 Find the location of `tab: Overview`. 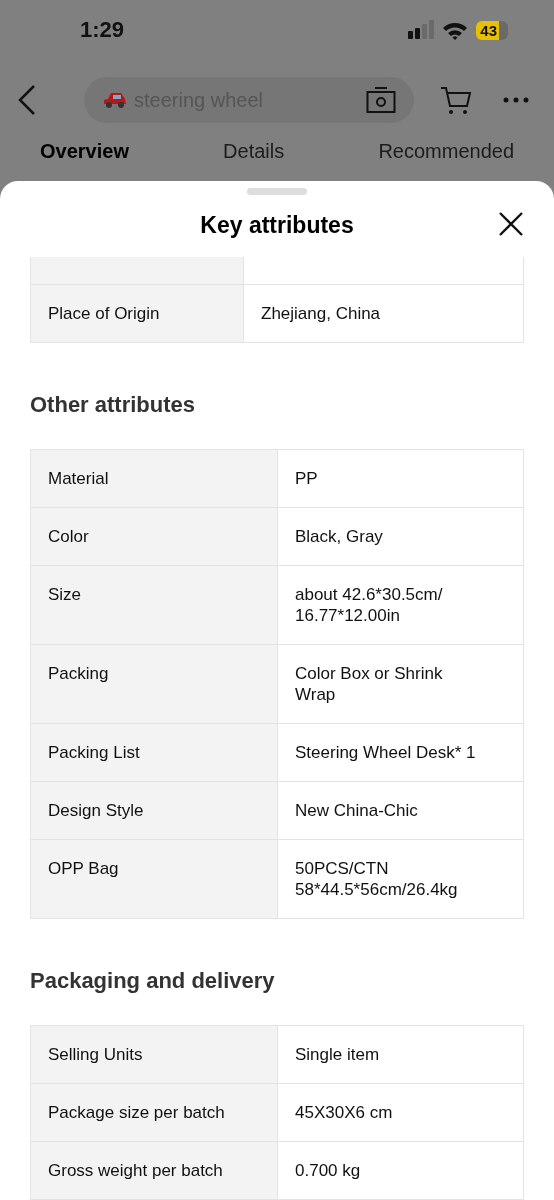

tab: Overview is located at coordinates (84, 151).